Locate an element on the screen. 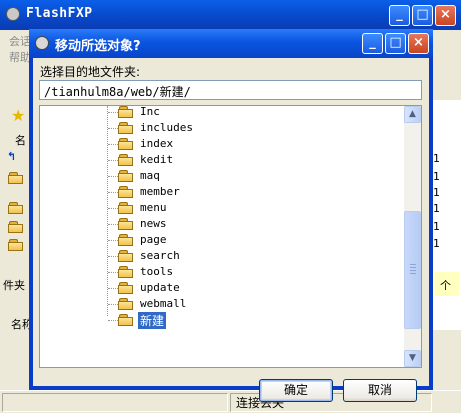 The height and width of the screenshot is (413, 461). up-folder-icon: ↰ is located at coordinates (11, 156).